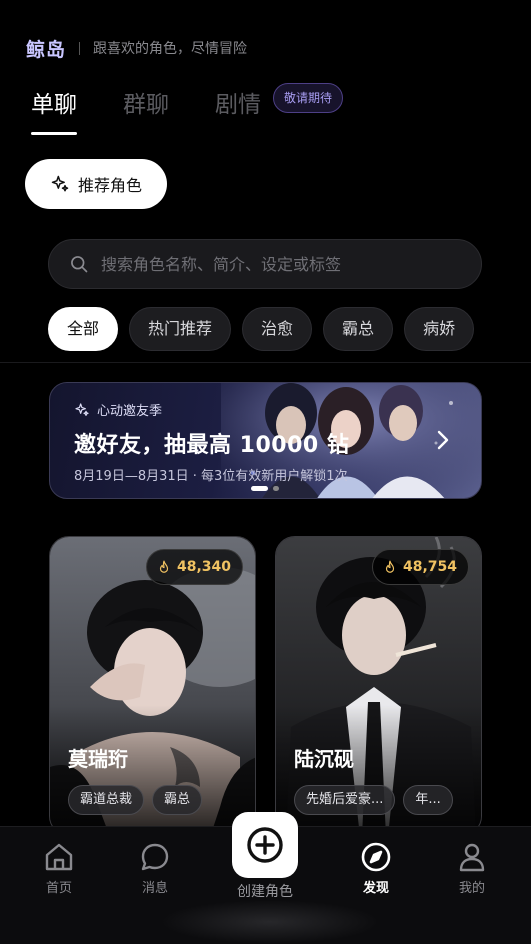 The width and height of the screenshot is (531, 944). I want to click on create-role-label: 创建角色, so click(265, 892).